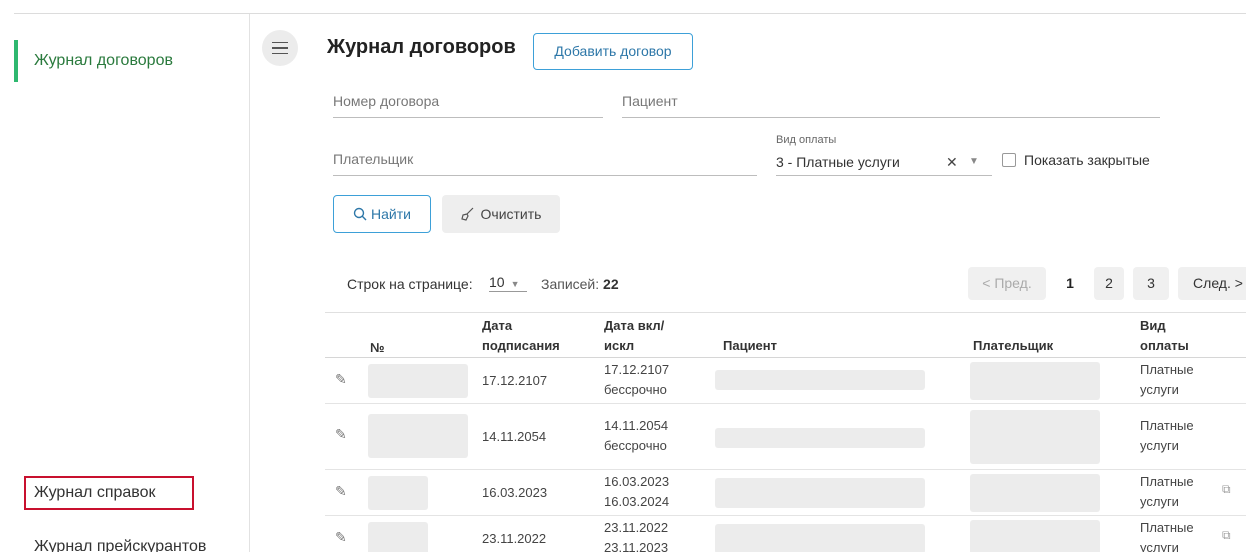  I want to click on find-button: Найти, so click(382, 214).